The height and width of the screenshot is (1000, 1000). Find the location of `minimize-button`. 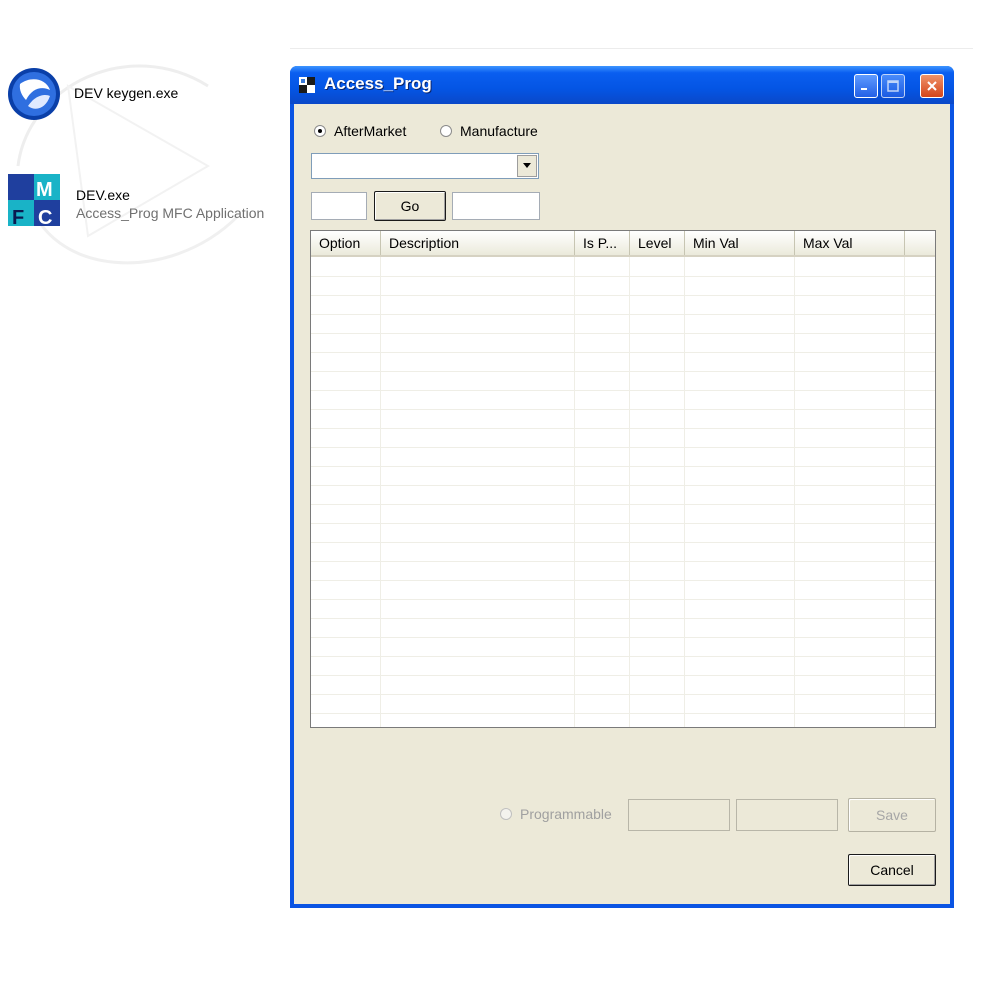

minimize-button is located at coordinates (866, 86).